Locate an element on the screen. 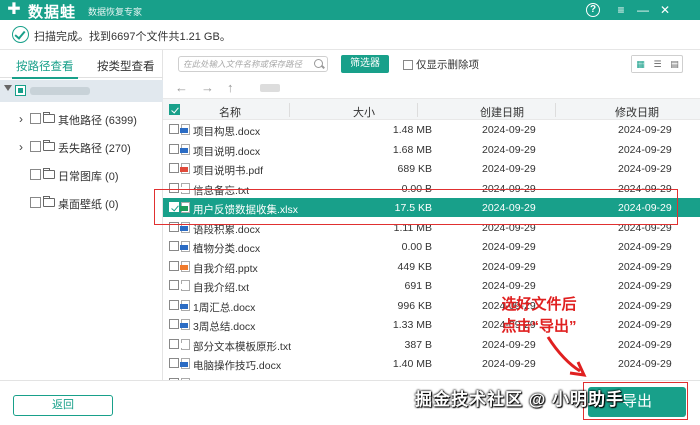 The image size is (700, 425). minimize-icon: — is located at coordinates (643, 10).